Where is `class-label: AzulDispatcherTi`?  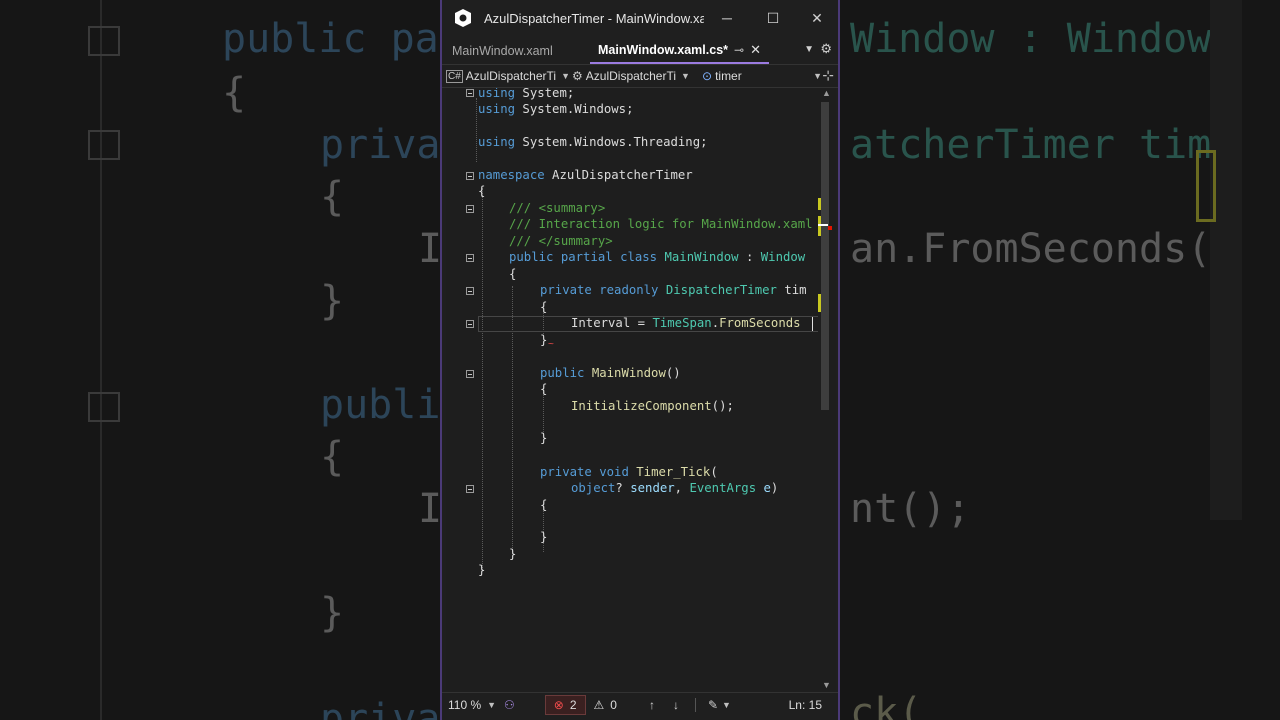
class-label: AzulDispatcherTi is located at coordinates (631, 76).